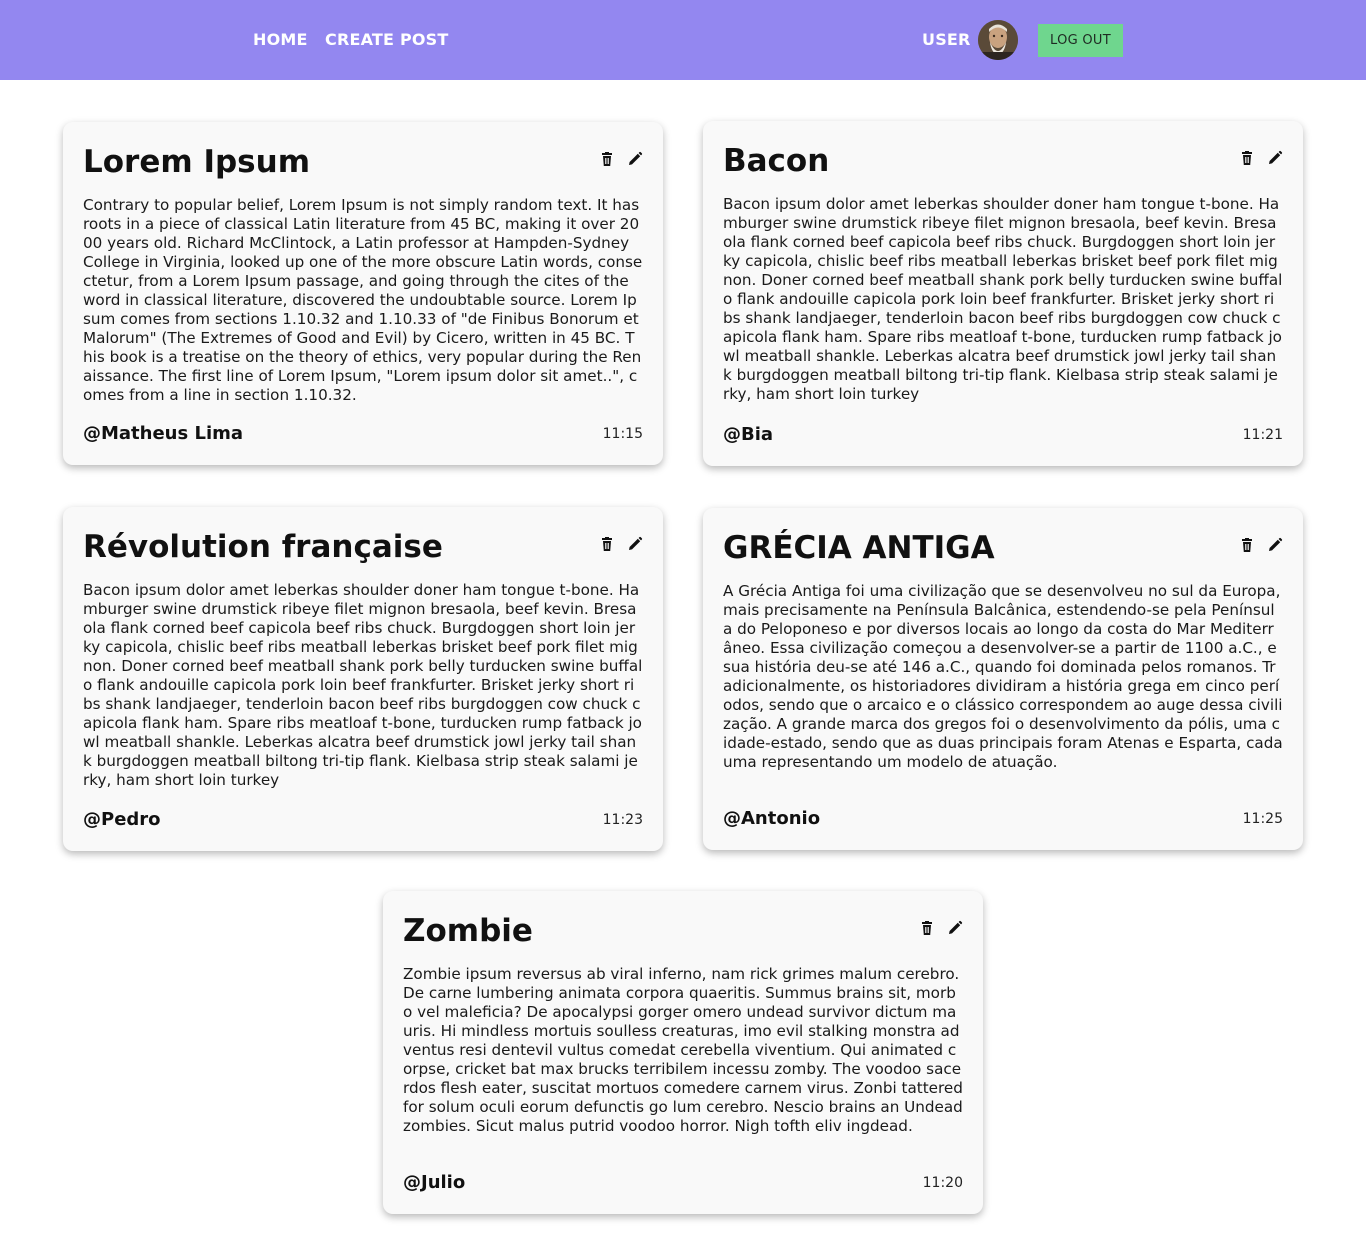  What do you see at coordinates (946, 39) in the screenshot?
I see `nav-user-label: USER` at bounding box center [946, 39].